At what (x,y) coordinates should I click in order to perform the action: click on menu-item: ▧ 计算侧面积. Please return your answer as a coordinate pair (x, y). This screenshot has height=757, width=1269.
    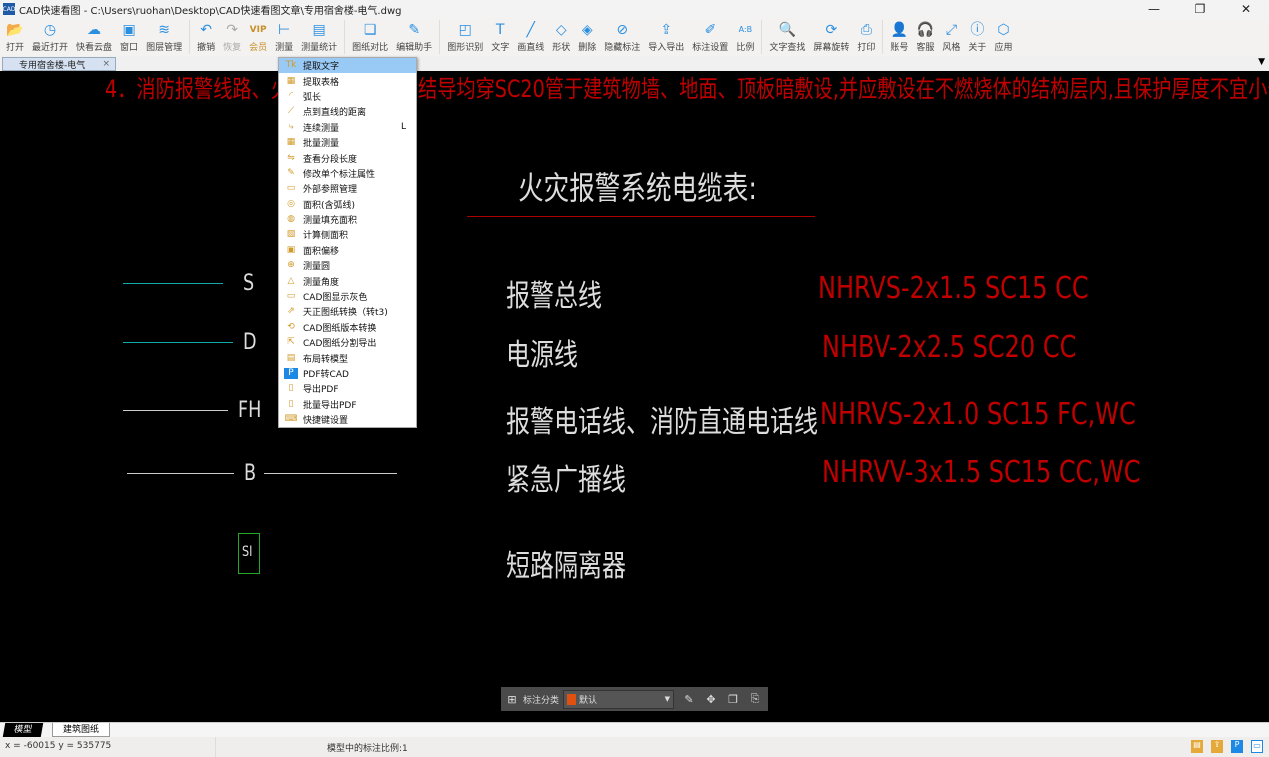
    Looking at the image, I should click on (347, 234).